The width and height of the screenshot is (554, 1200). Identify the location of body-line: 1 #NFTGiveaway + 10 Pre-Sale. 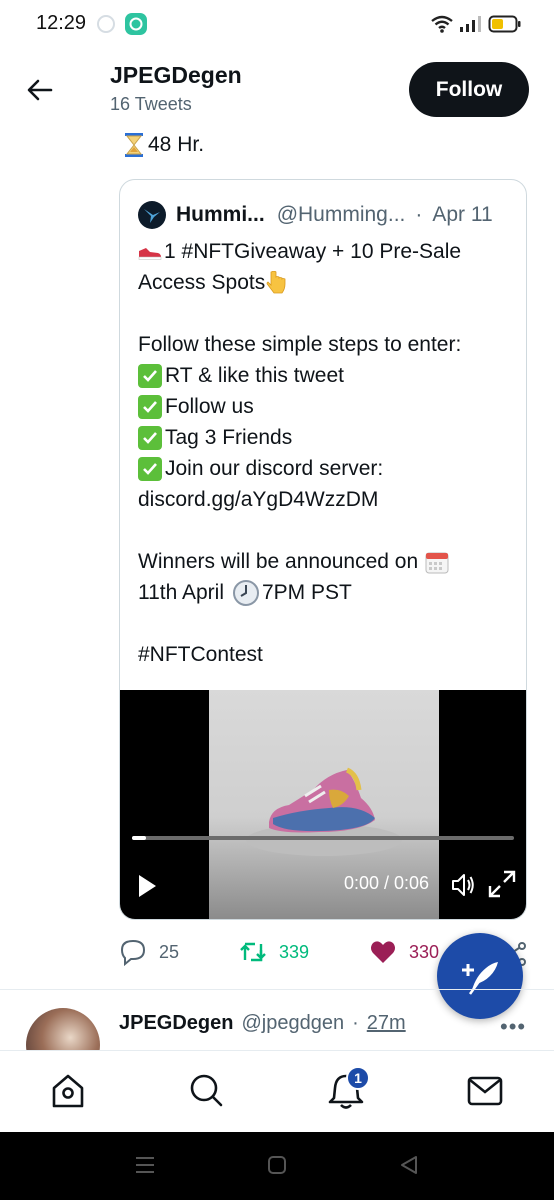
(328, 251).